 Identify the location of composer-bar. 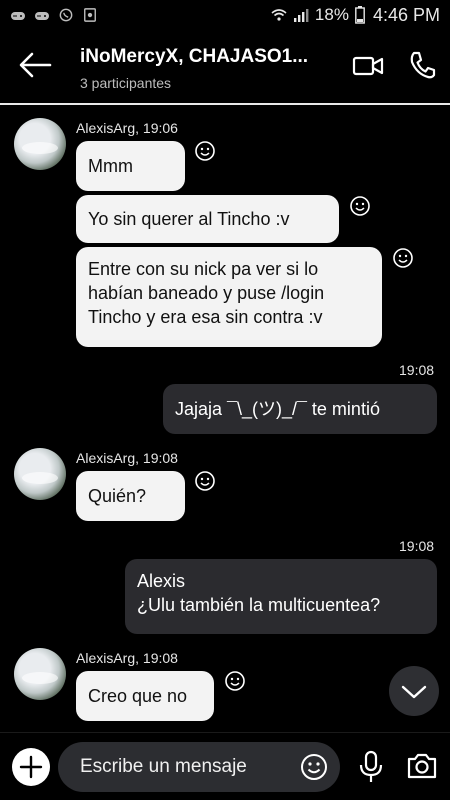
(225, 766).